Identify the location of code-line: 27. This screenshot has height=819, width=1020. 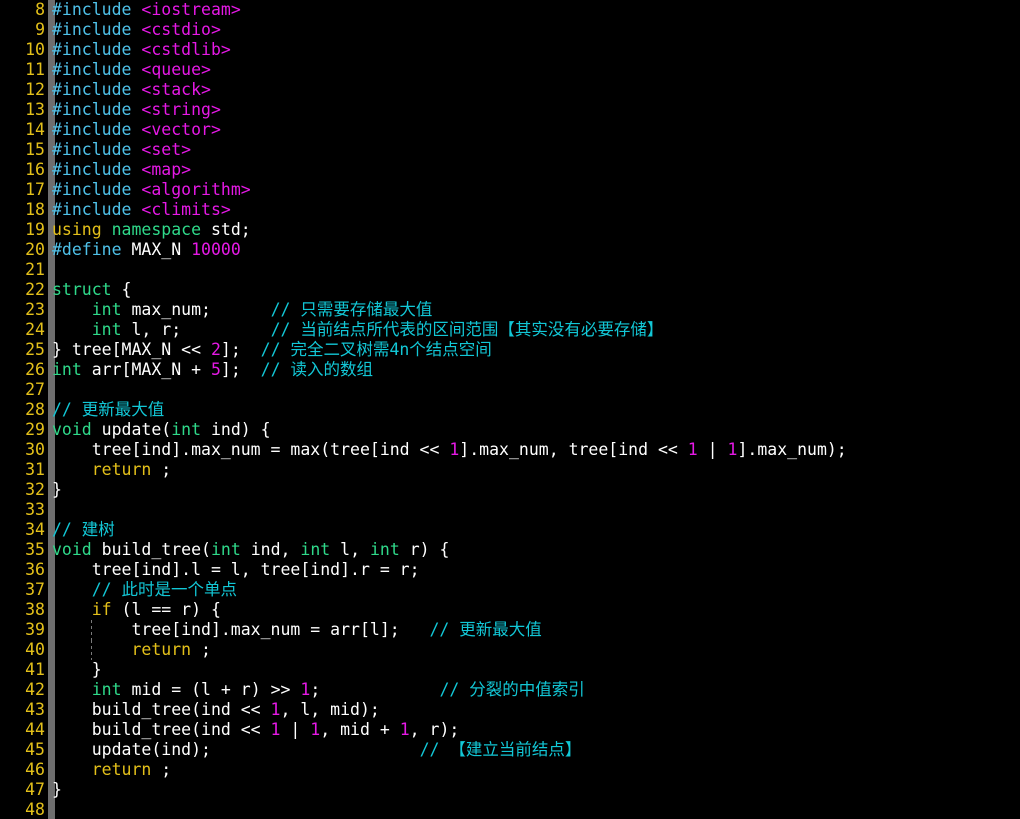
(510, 390).